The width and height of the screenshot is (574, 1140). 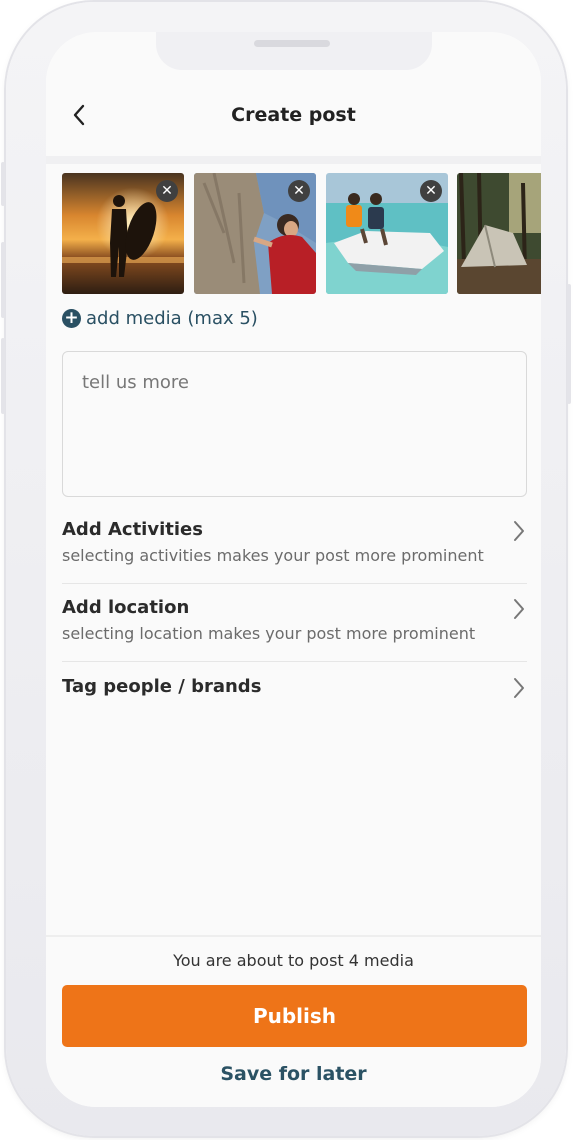 What do you see at coordinates (162, 686) in the screenshot?
I see `option-title: Tag people / brands` at bounding box center [162, 686].